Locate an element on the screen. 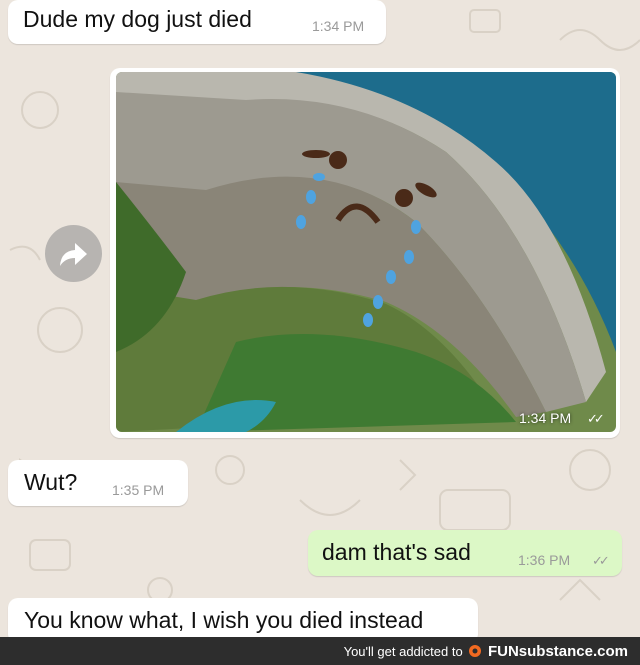 Image resolution: width=640 pixels, height=665 pixels. message-timestamp: 1:36 PM is located at coordinates (544, 560).